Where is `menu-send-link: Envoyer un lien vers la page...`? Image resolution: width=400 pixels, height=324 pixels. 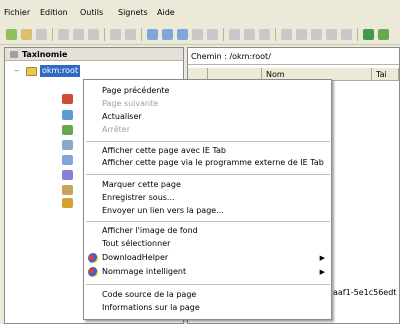
menu-send-link: Envoyer un lien vers la page... is located at coordinates (163, 211).